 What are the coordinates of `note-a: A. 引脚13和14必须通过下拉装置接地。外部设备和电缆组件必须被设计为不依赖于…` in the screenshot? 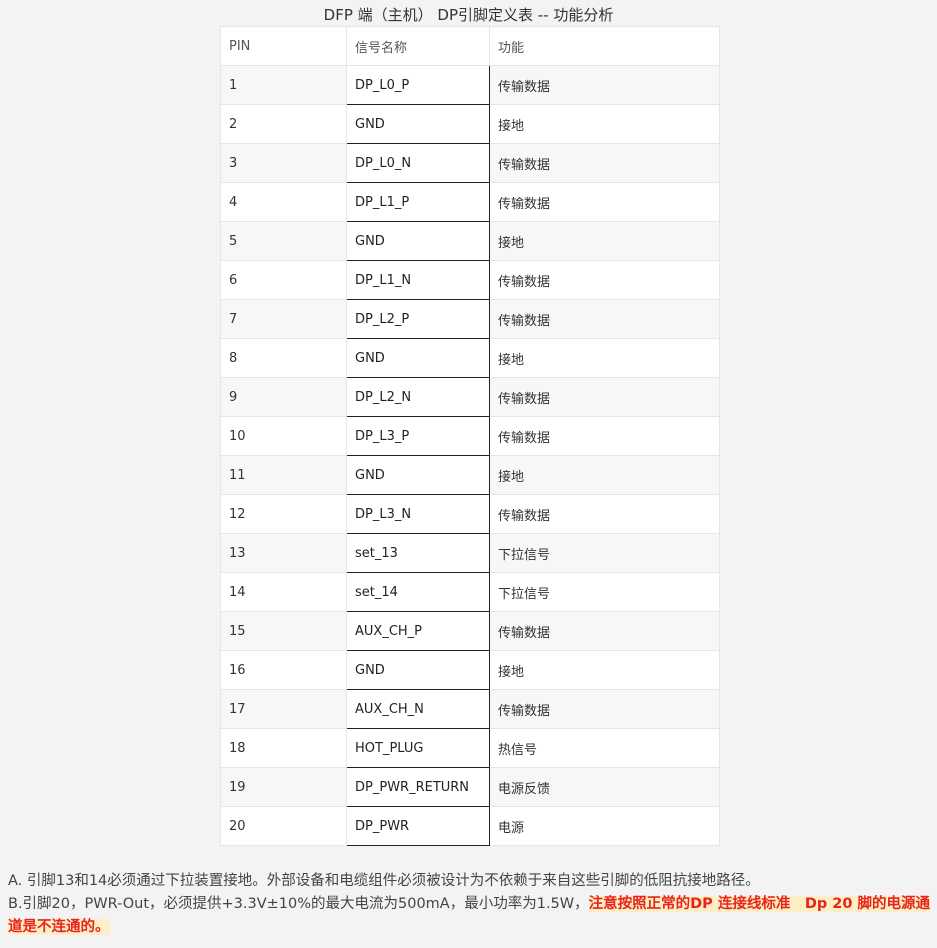 It's located at (384, 881).